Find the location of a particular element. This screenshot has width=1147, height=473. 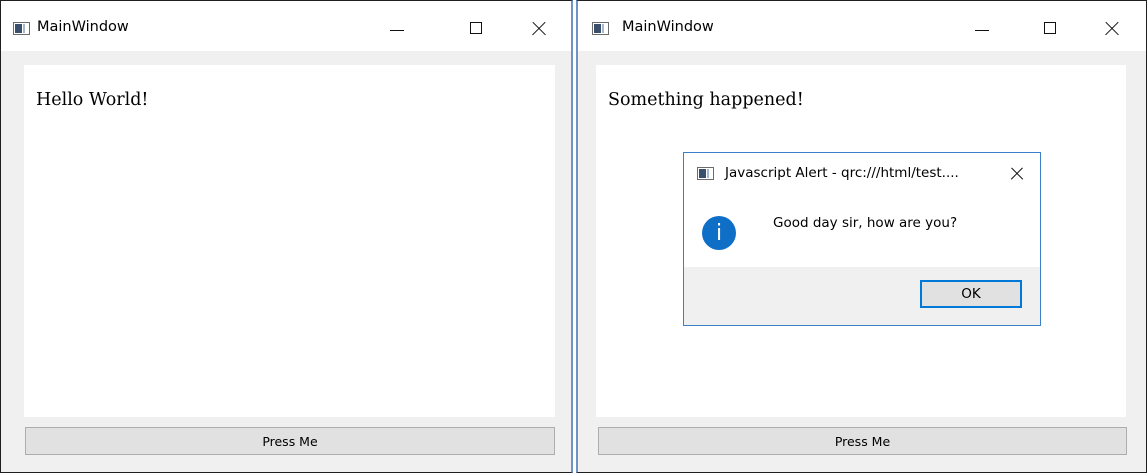

dialog-close-icon is located at coordinates (1017, 174).